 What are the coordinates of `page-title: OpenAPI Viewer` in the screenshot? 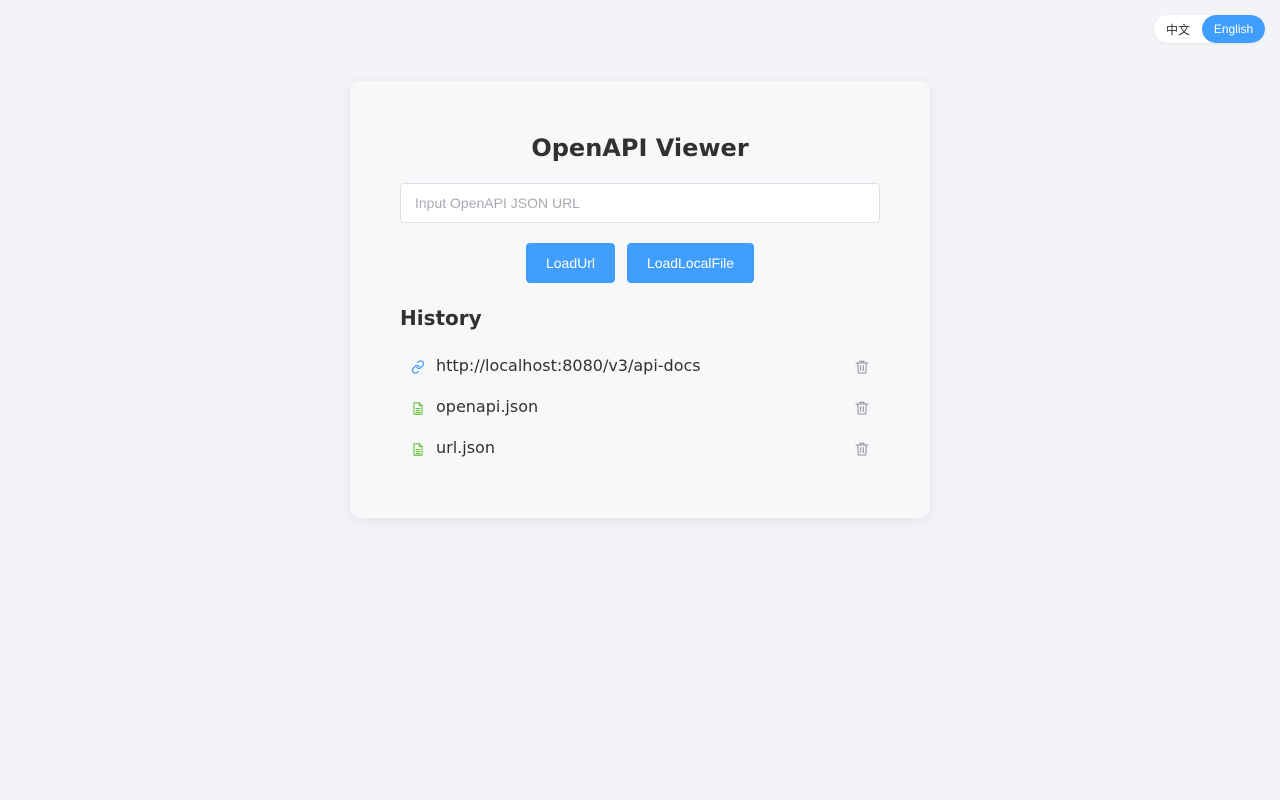 It's located at (640, 148).